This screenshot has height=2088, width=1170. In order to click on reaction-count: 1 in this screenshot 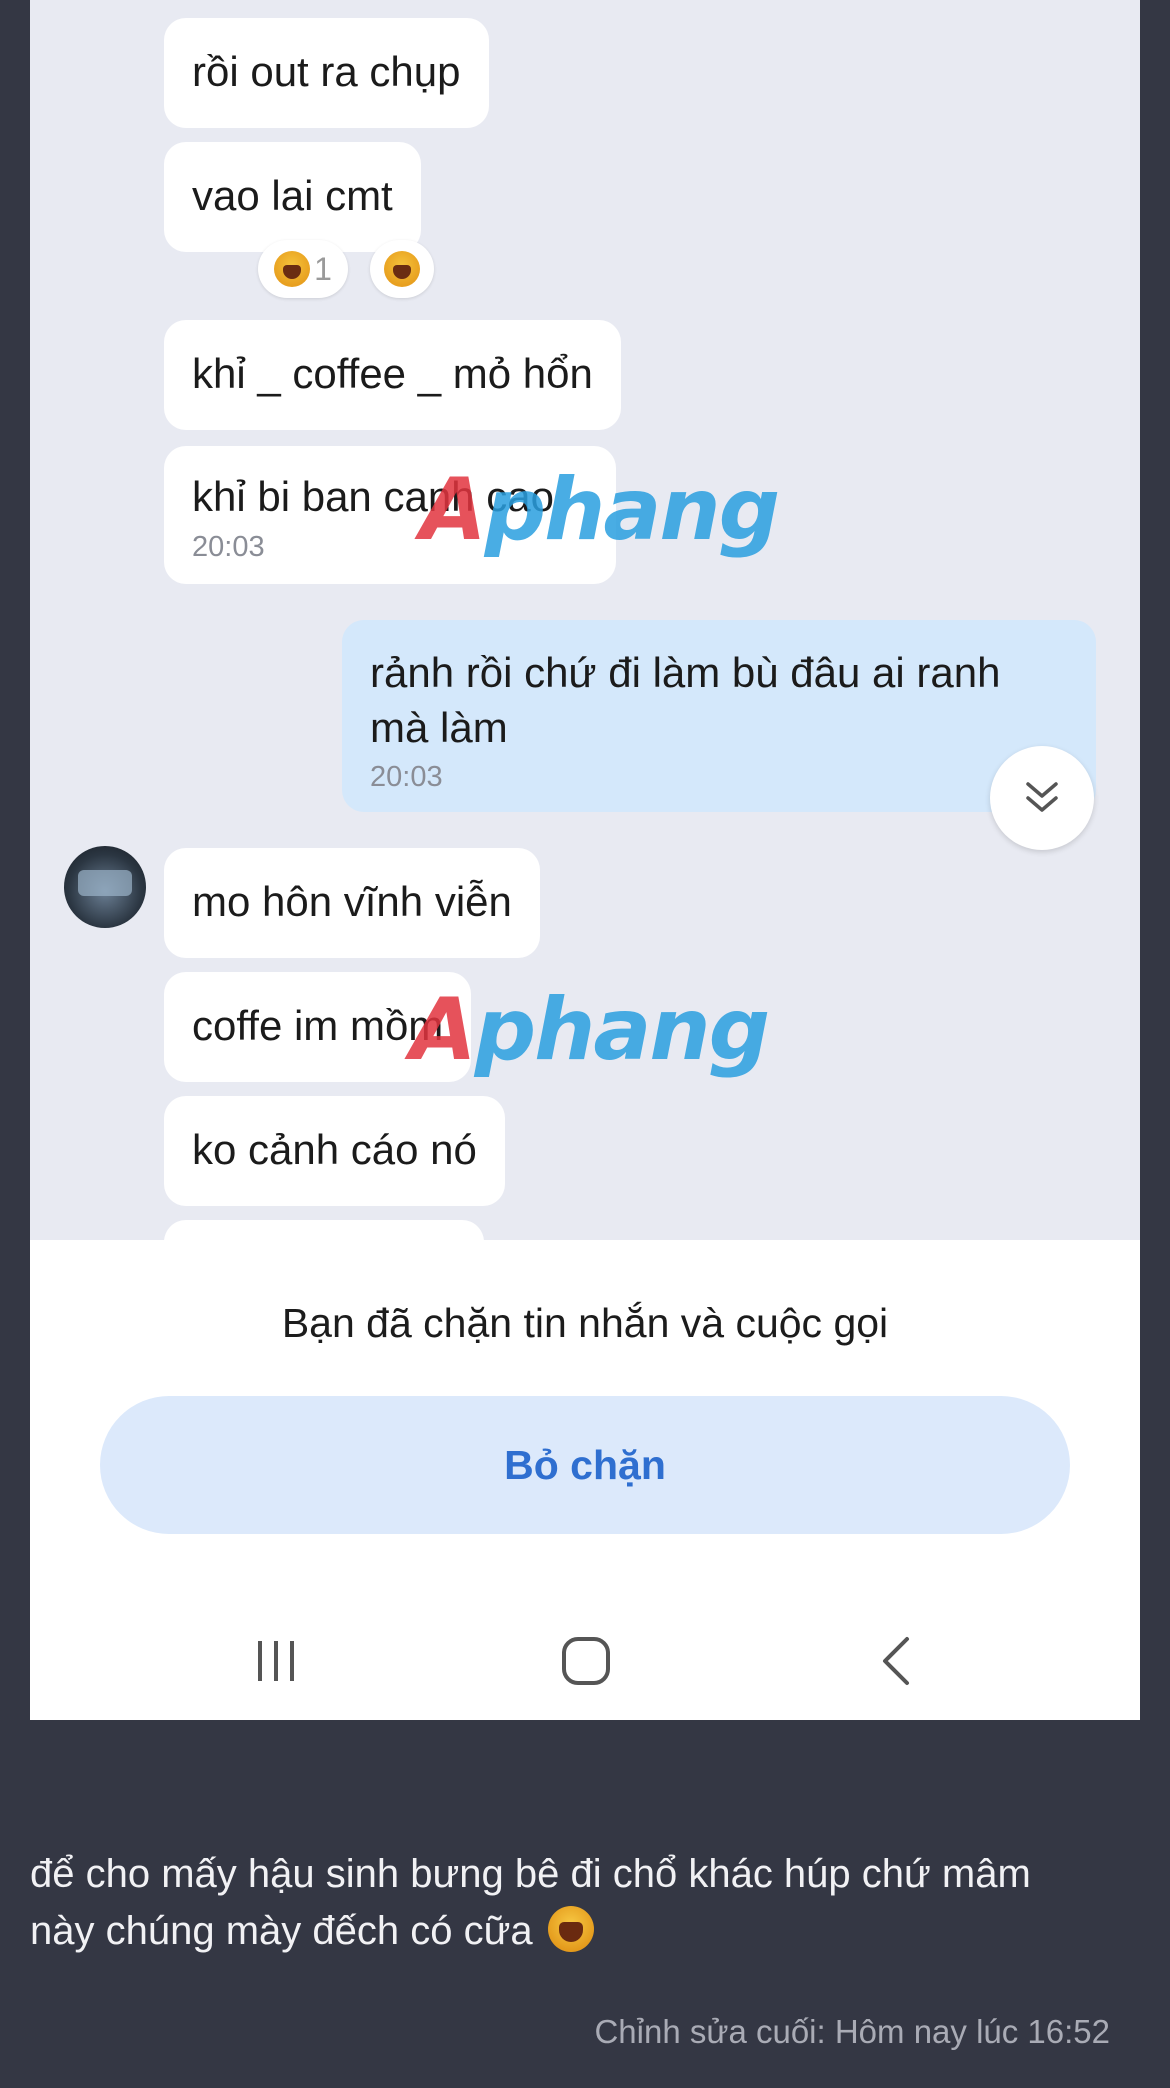, I will do `click(323, 268)`.